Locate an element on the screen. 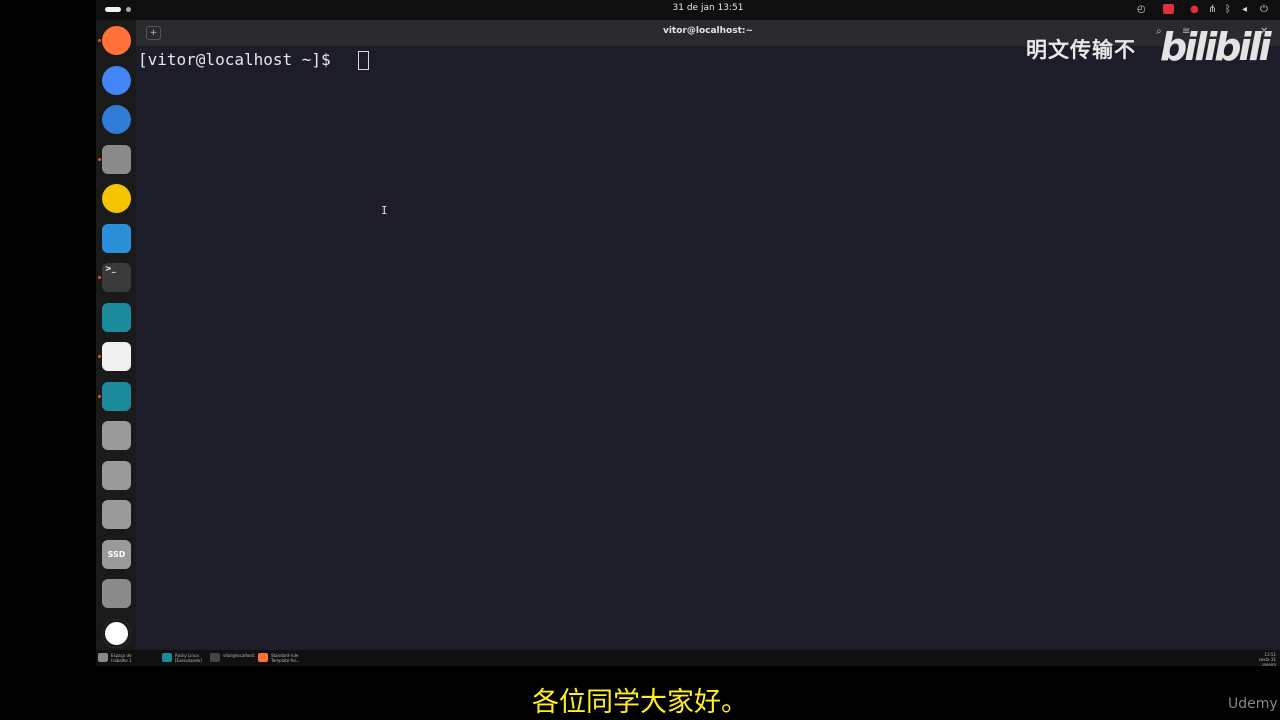  microphone-icon: ● is located at coordinates (1194, 10).